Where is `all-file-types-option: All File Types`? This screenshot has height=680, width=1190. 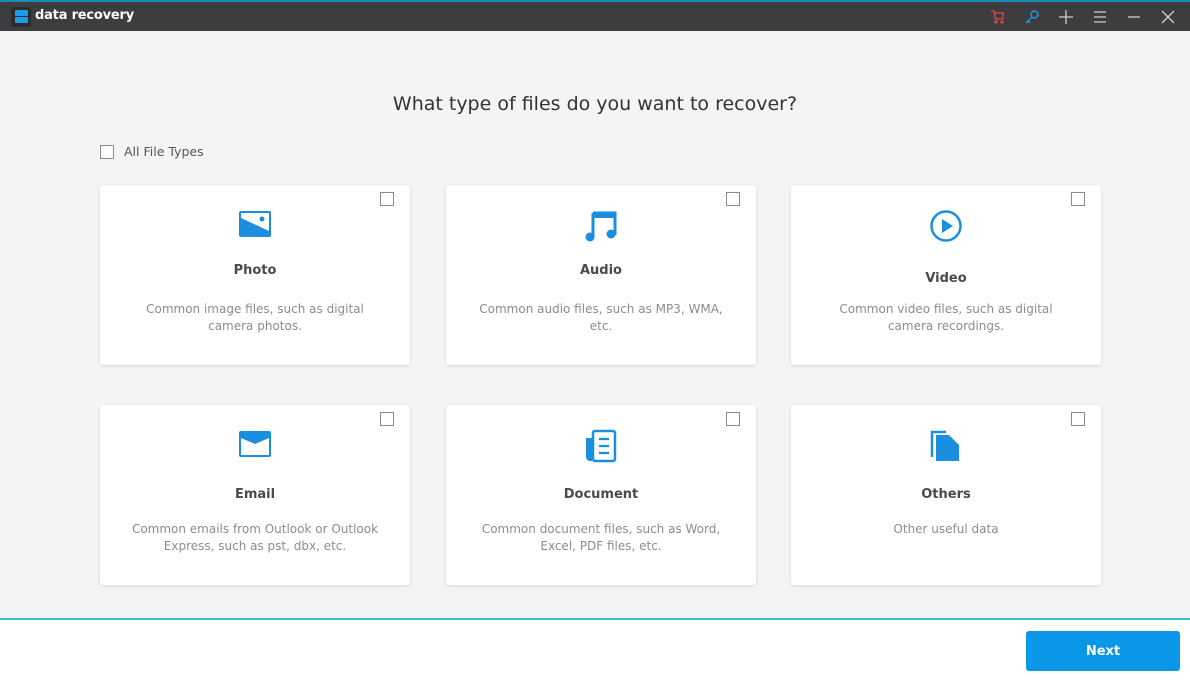 all-file-types-option: All File Types is located at coordinates (152, 151).